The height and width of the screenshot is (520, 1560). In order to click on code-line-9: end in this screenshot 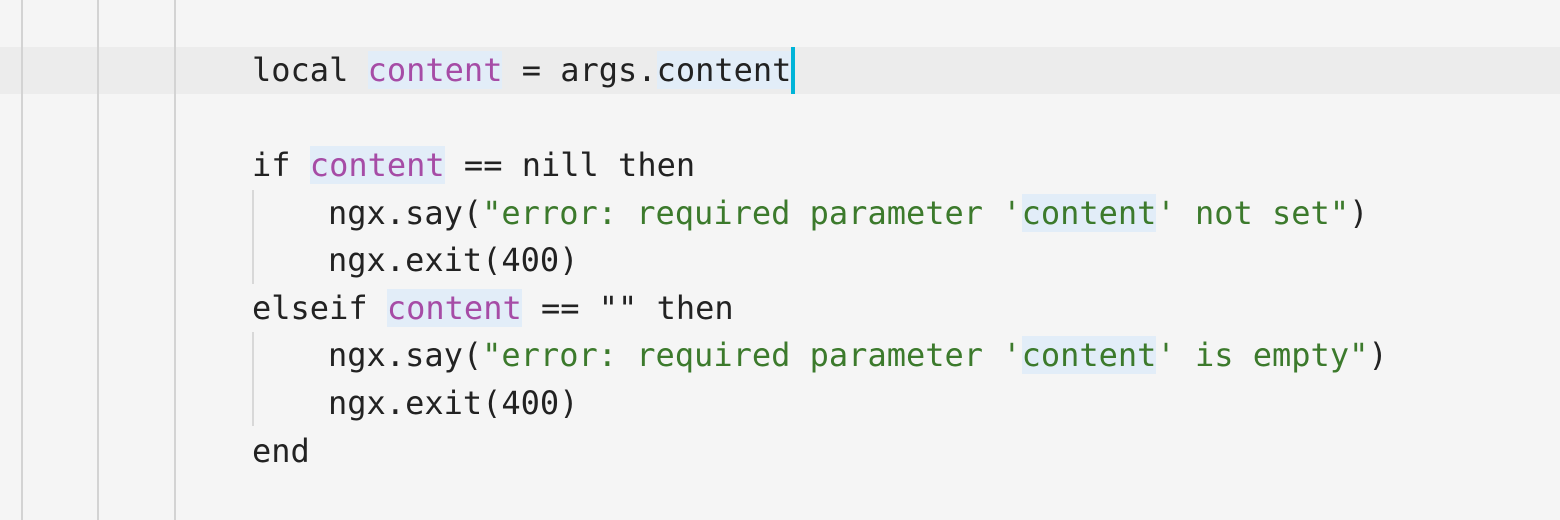, I will do `click(281, 451)`.